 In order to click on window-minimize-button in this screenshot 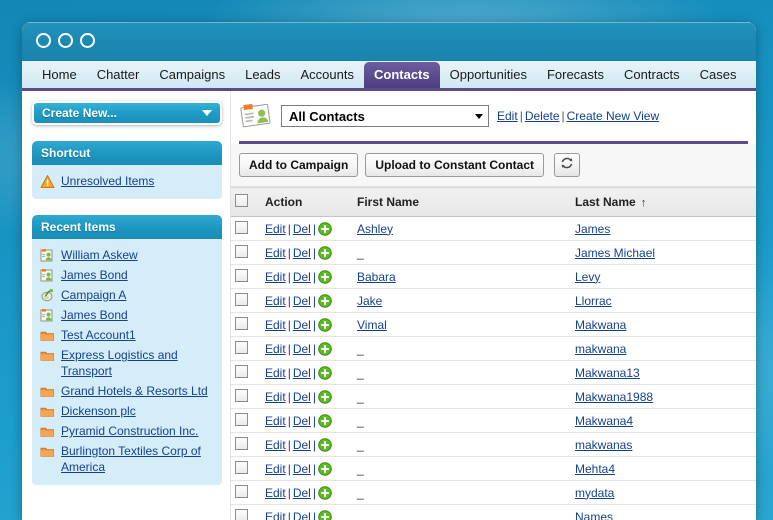, I will do `click(65, 40)`.